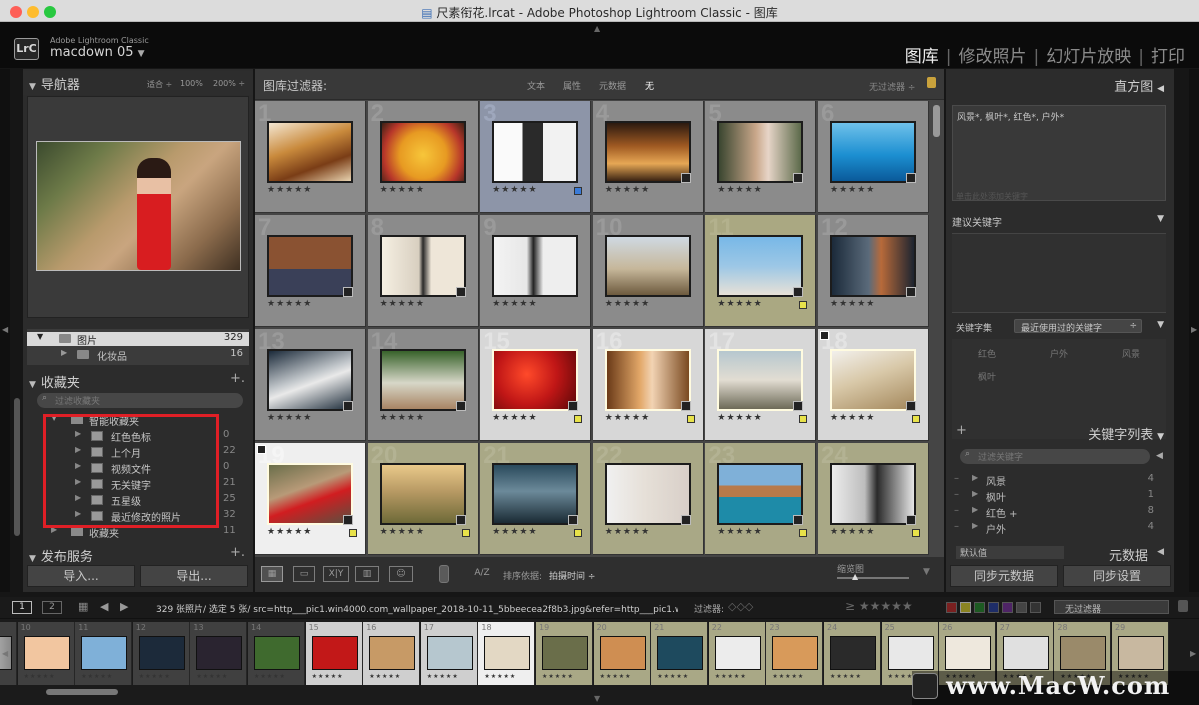  Describe the element at coordinates (922, 57) in the screenshot. I see `module-library: 图库` at that location.